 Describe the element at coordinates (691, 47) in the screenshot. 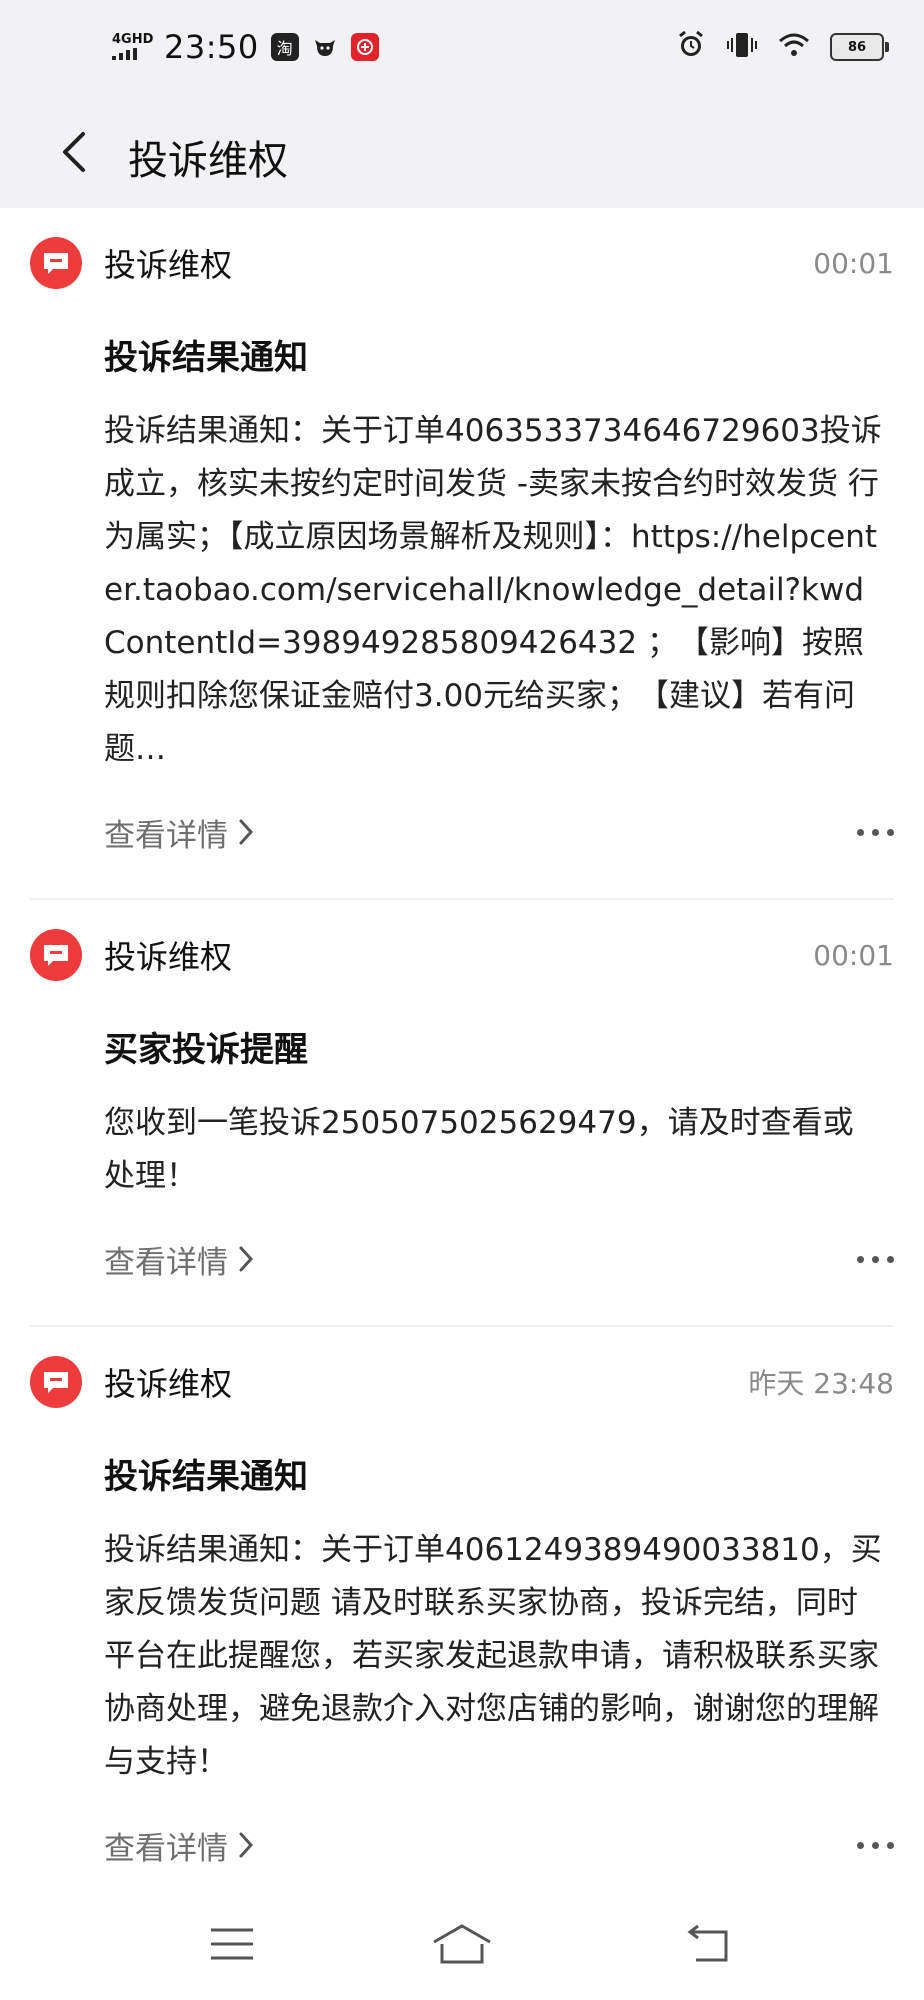

I see `alarm-icon` at that location.